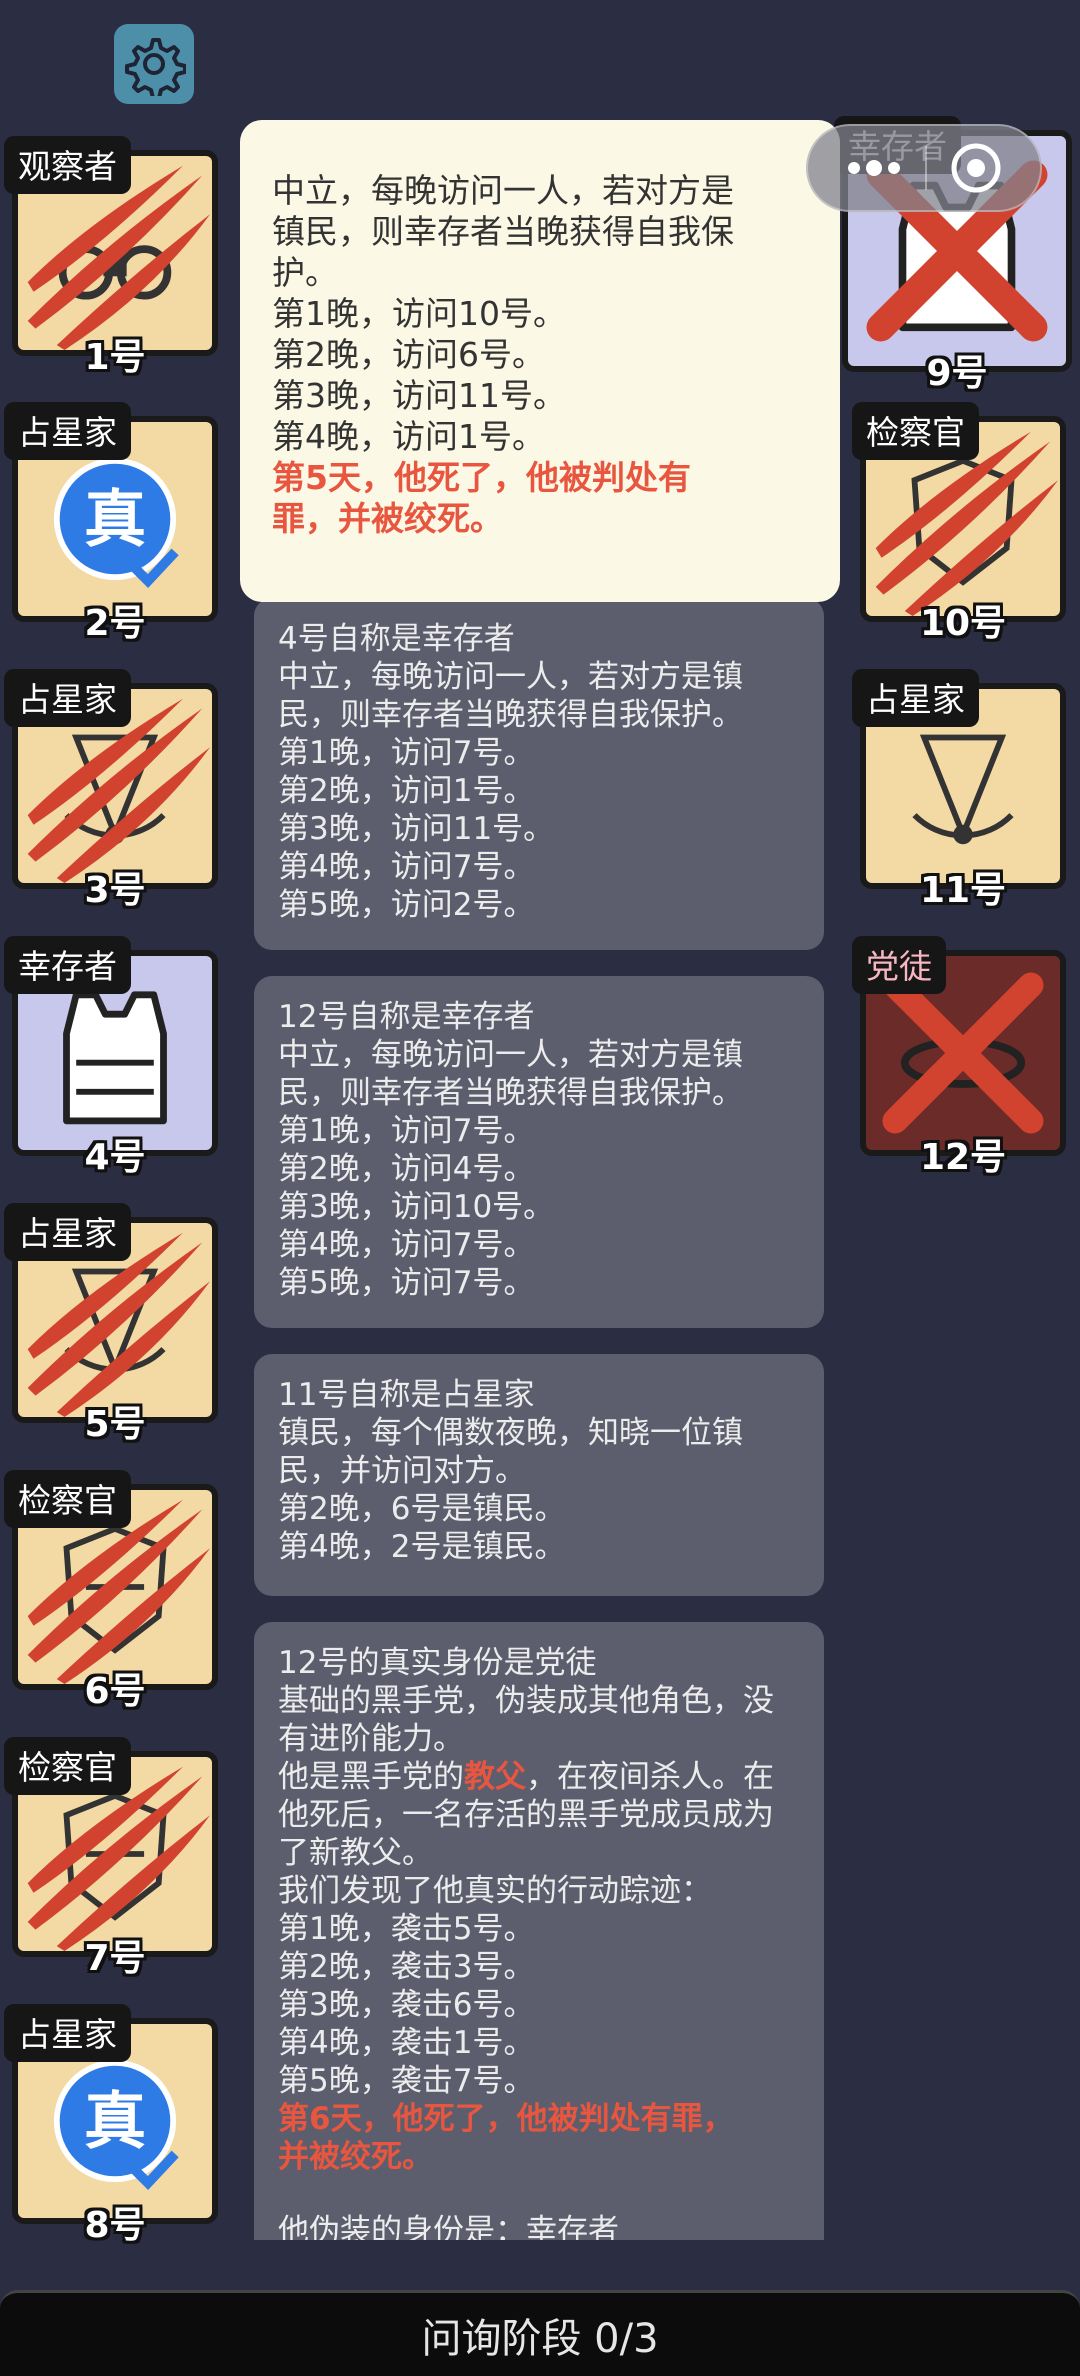 The height and width of the screenshot is (2376, 1080). I want to click on mini-program-capsule, so click(924, 168).